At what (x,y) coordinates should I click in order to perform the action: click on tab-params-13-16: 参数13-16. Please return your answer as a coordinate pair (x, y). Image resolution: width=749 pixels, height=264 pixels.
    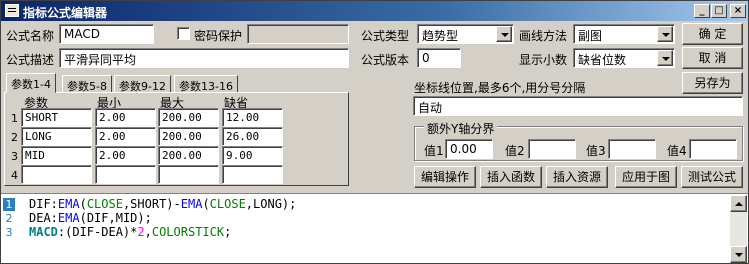
    Looking at the image, I should click on (206, 84).